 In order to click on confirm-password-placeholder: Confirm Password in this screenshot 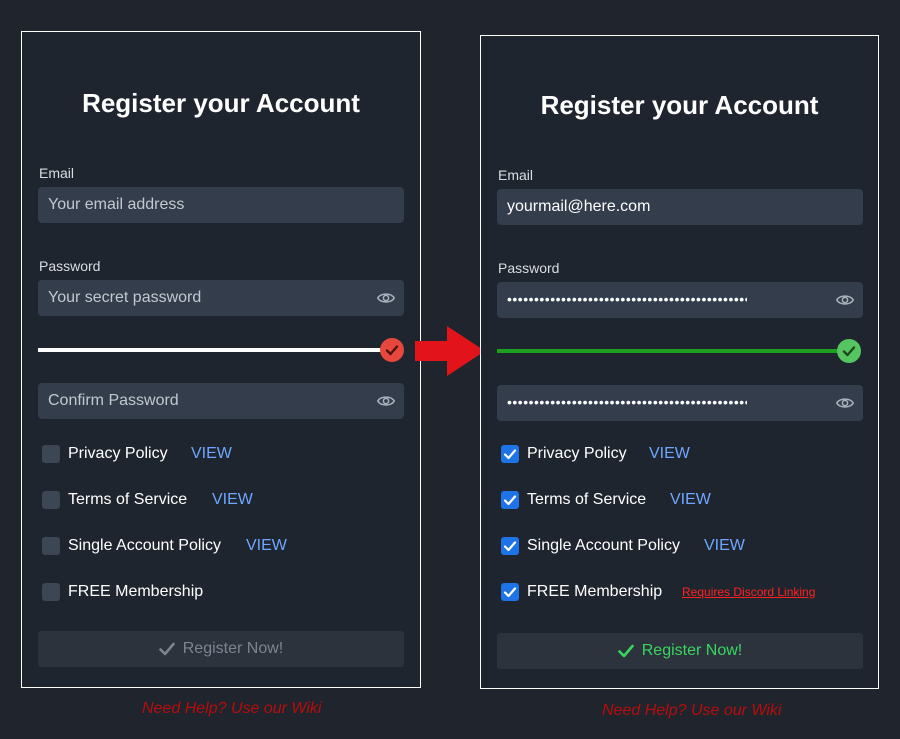, I will do `click(113, 400)`.